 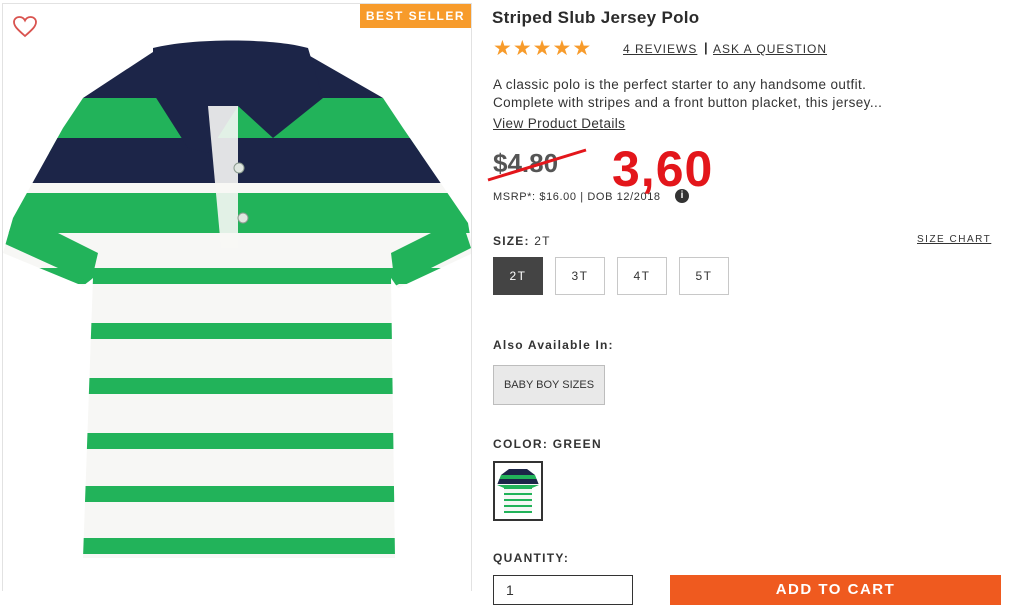 I want to click on size-label: SIZE: 2T, so click(x=522, y=241).